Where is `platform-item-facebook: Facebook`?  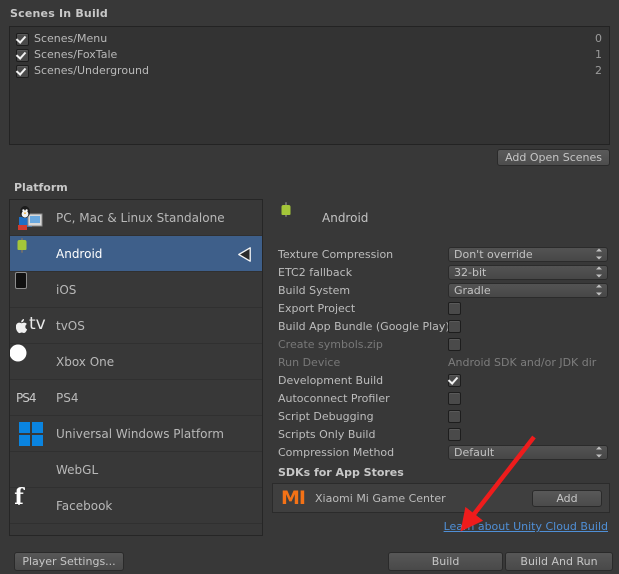 platform-item-facebook: Facebook is located at coordinates (136, 506).